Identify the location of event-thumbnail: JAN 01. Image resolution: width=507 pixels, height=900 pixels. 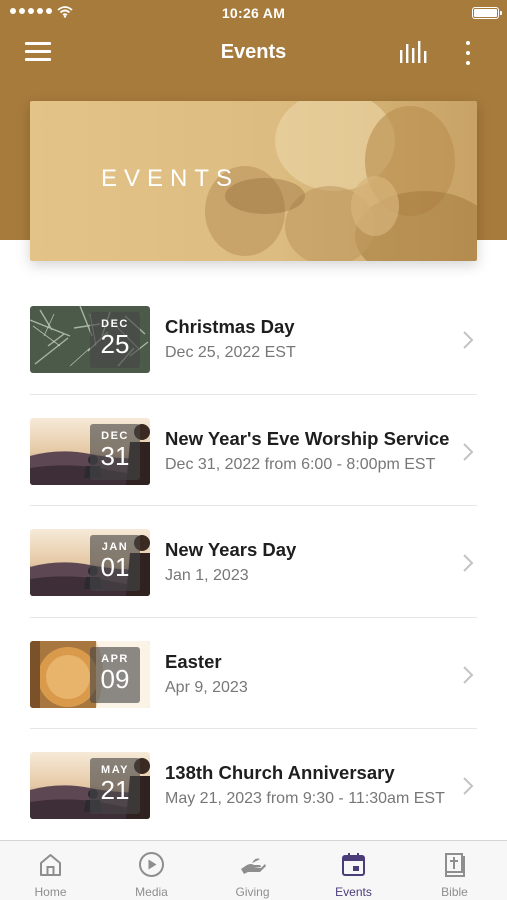
(90, 562).